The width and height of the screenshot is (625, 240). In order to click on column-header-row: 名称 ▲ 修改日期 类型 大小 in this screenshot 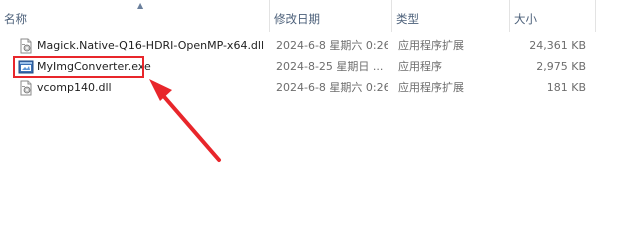, I will do `click(312, 16)`.